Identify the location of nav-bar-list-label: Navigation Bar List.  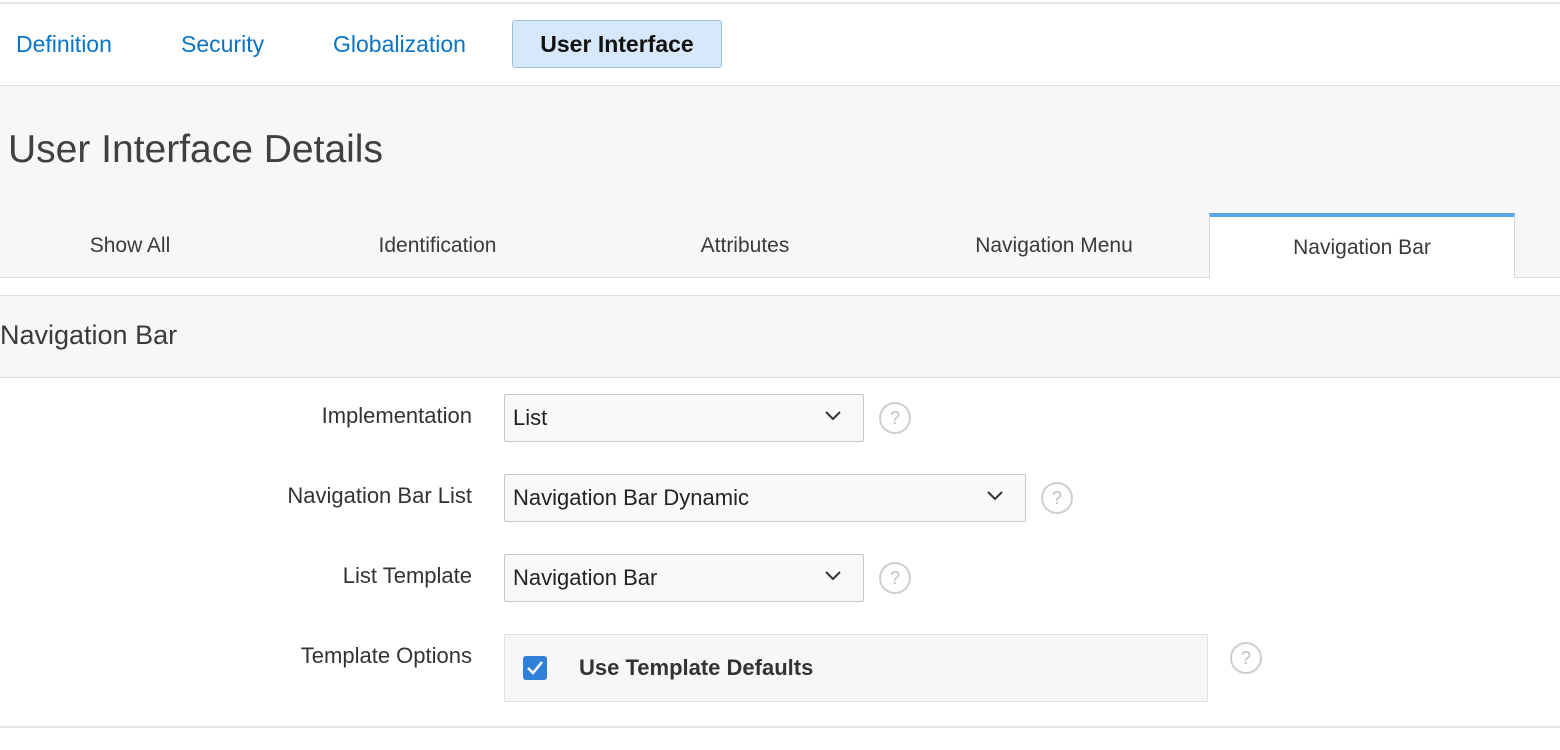
(379, 495).